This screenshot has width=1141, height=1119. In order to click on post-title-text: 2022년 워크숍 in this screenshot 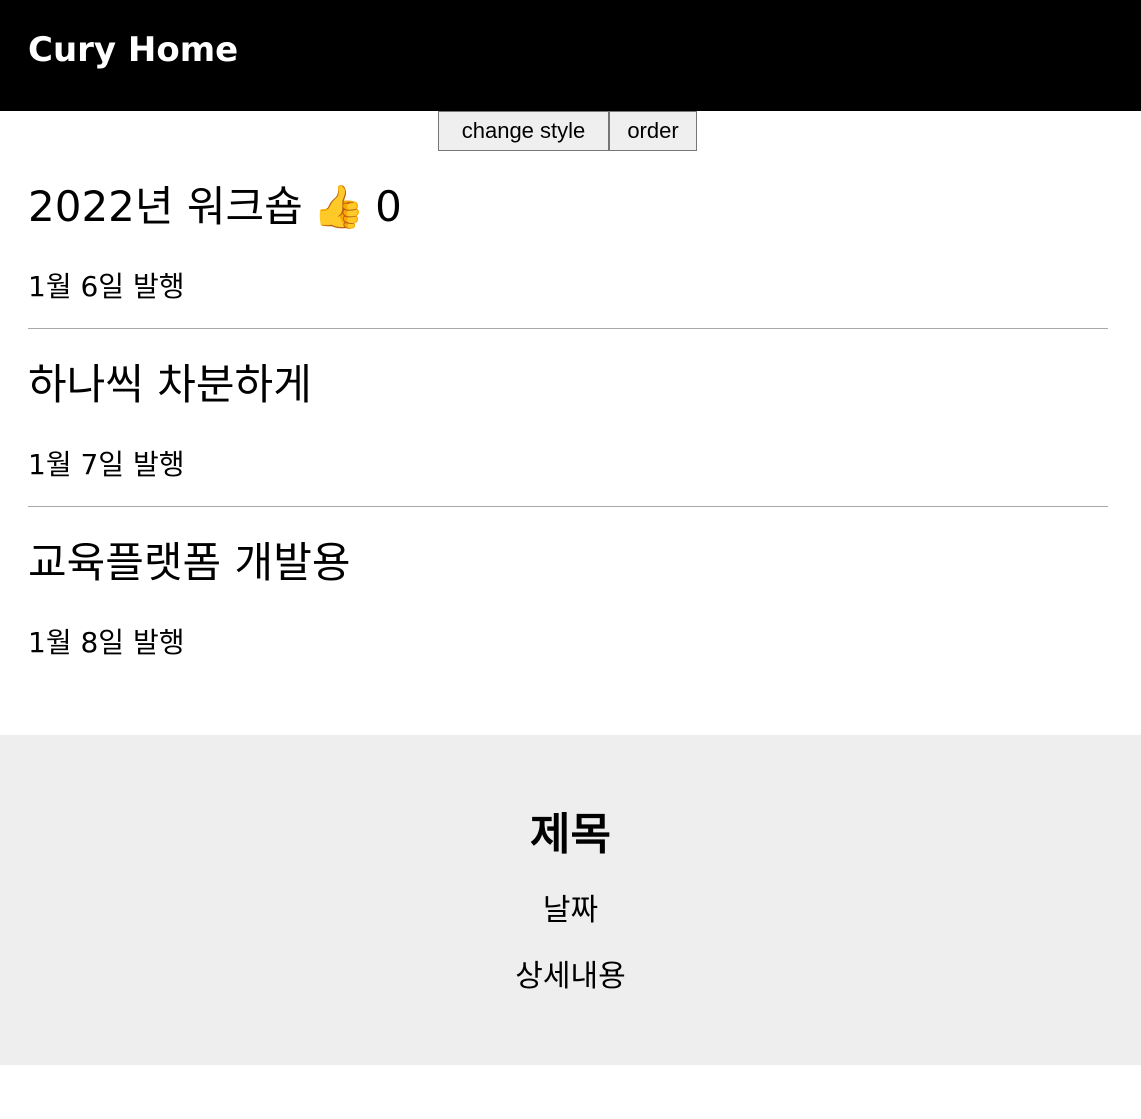, I will do `click(165, 206)`.